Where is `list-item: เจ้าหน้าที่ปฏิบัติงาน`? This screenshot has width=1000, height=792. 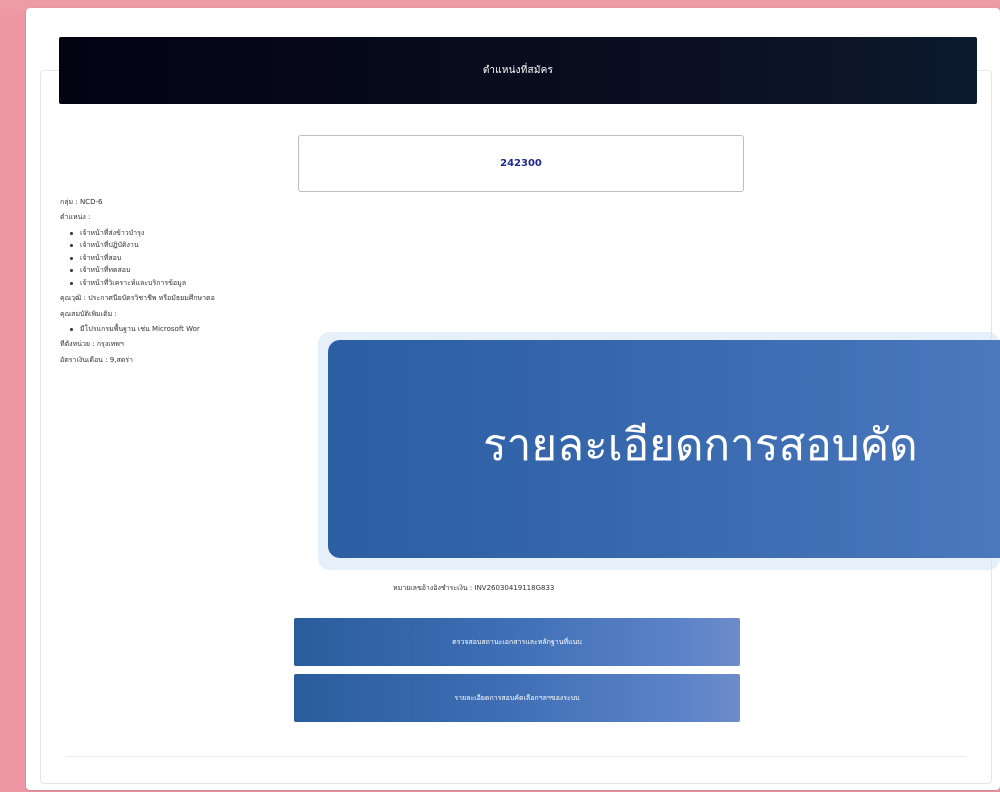 list-item: เจ้าหน้าที่ปฏิบัติงาน is located at coordinates (210, 245).